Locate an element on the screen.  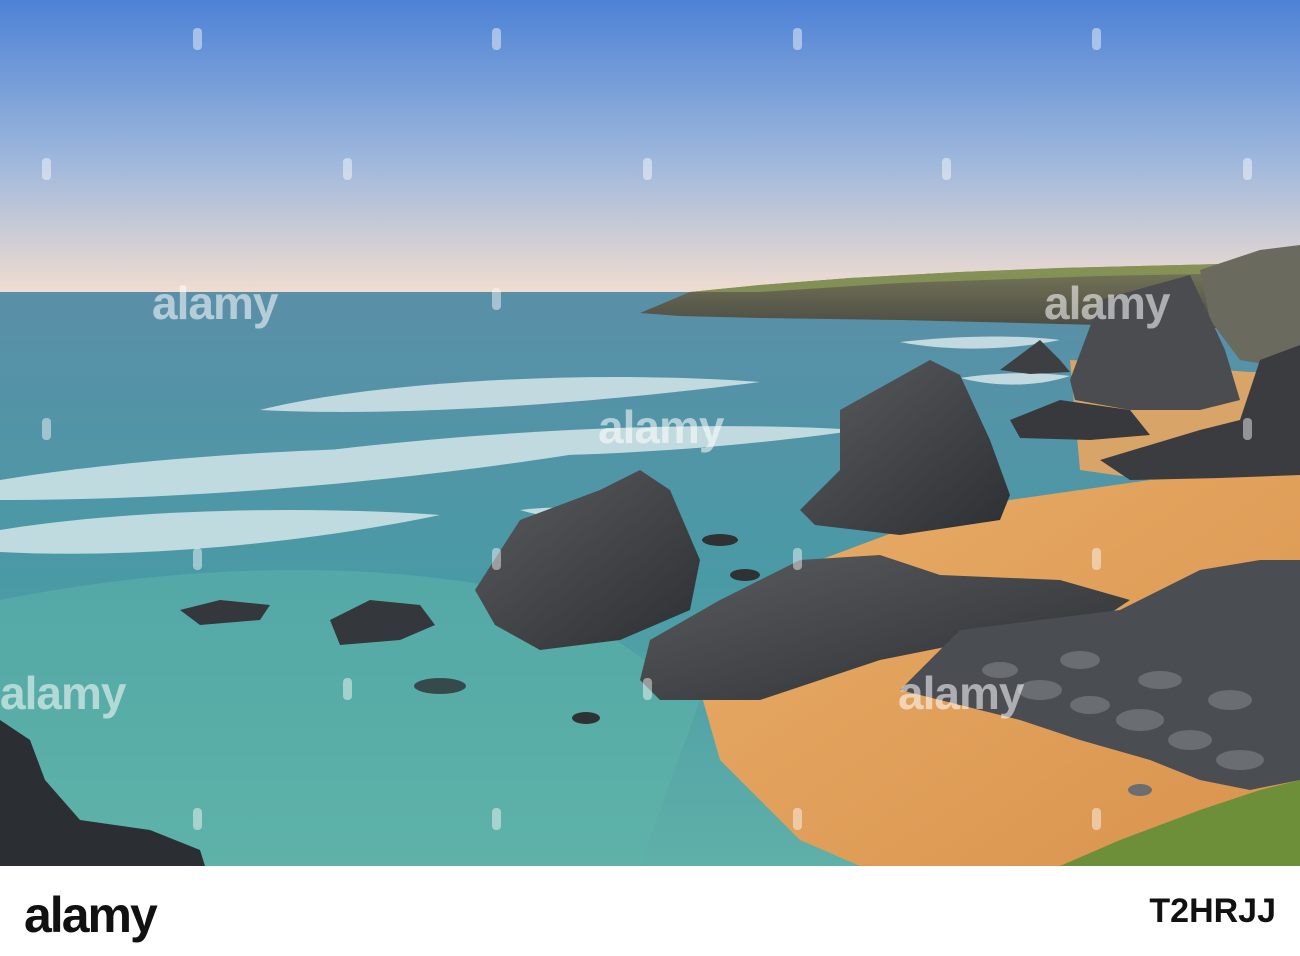
brand-logo: alamy is located at coordinates (91, 915).